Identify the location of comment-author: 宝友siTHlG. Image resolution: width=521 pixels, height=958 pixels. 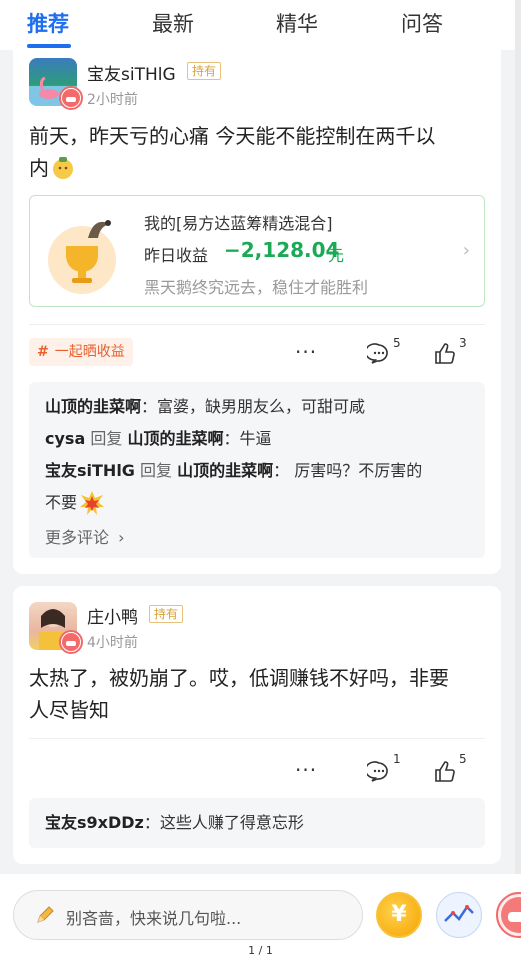
(90, 470).